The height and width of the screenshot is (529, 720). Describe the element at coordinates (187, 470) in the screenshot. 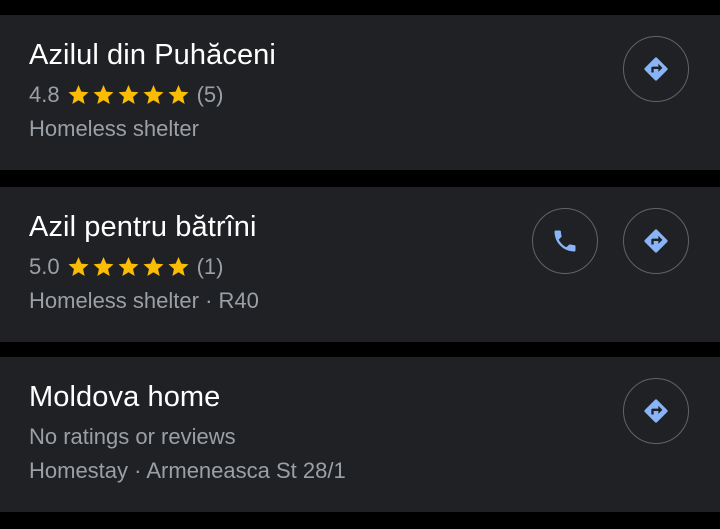

I see `category-line: Homestay · Armeneasca St 28/1` at that location.